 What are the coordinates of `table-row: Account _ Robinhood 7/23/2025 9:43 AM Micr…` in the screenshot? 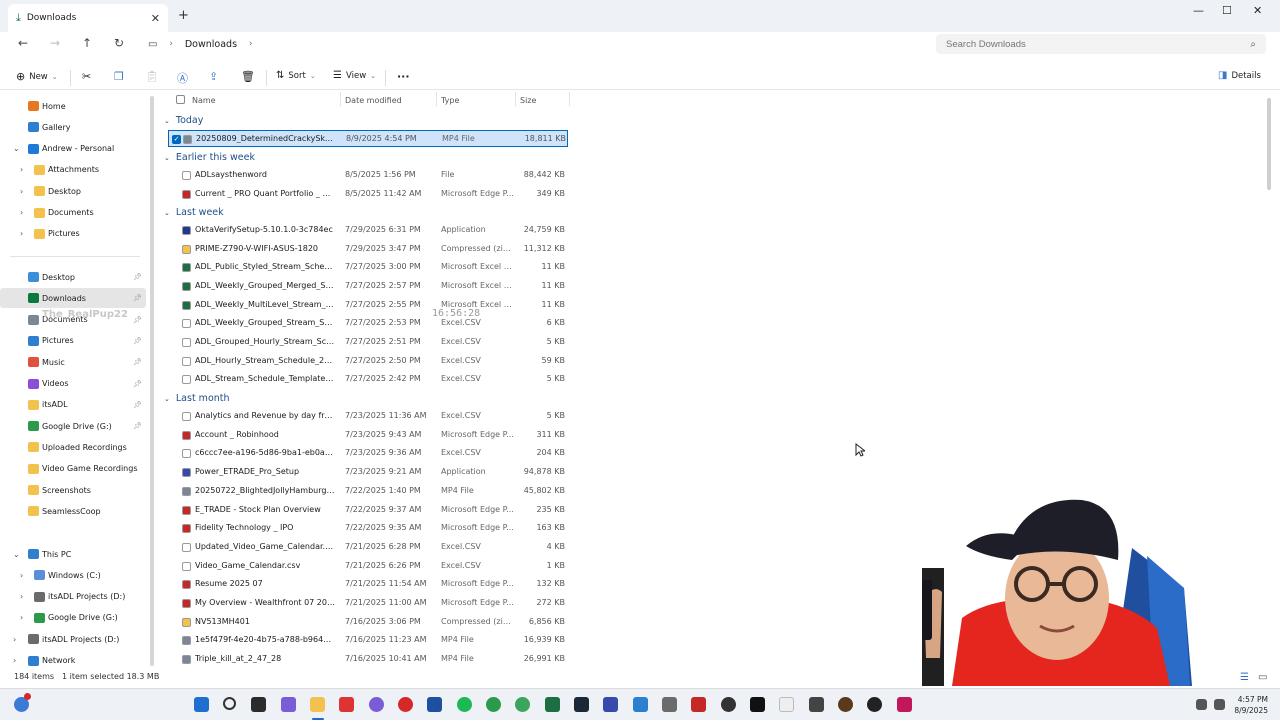 It's located at (368, 435).